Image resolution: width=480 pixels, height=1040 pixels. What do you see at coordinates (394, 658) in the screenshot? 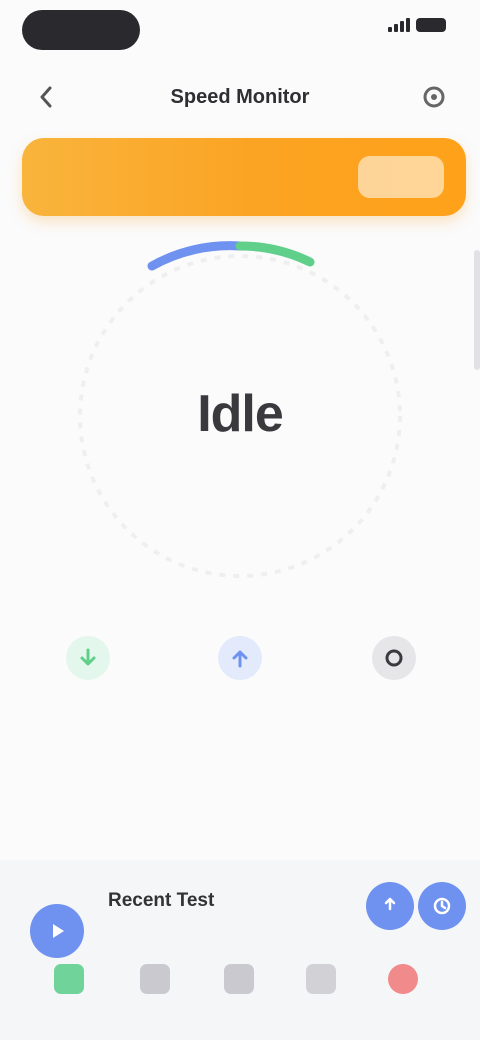
I see `ping-icon` at bounding box center [394, 658].